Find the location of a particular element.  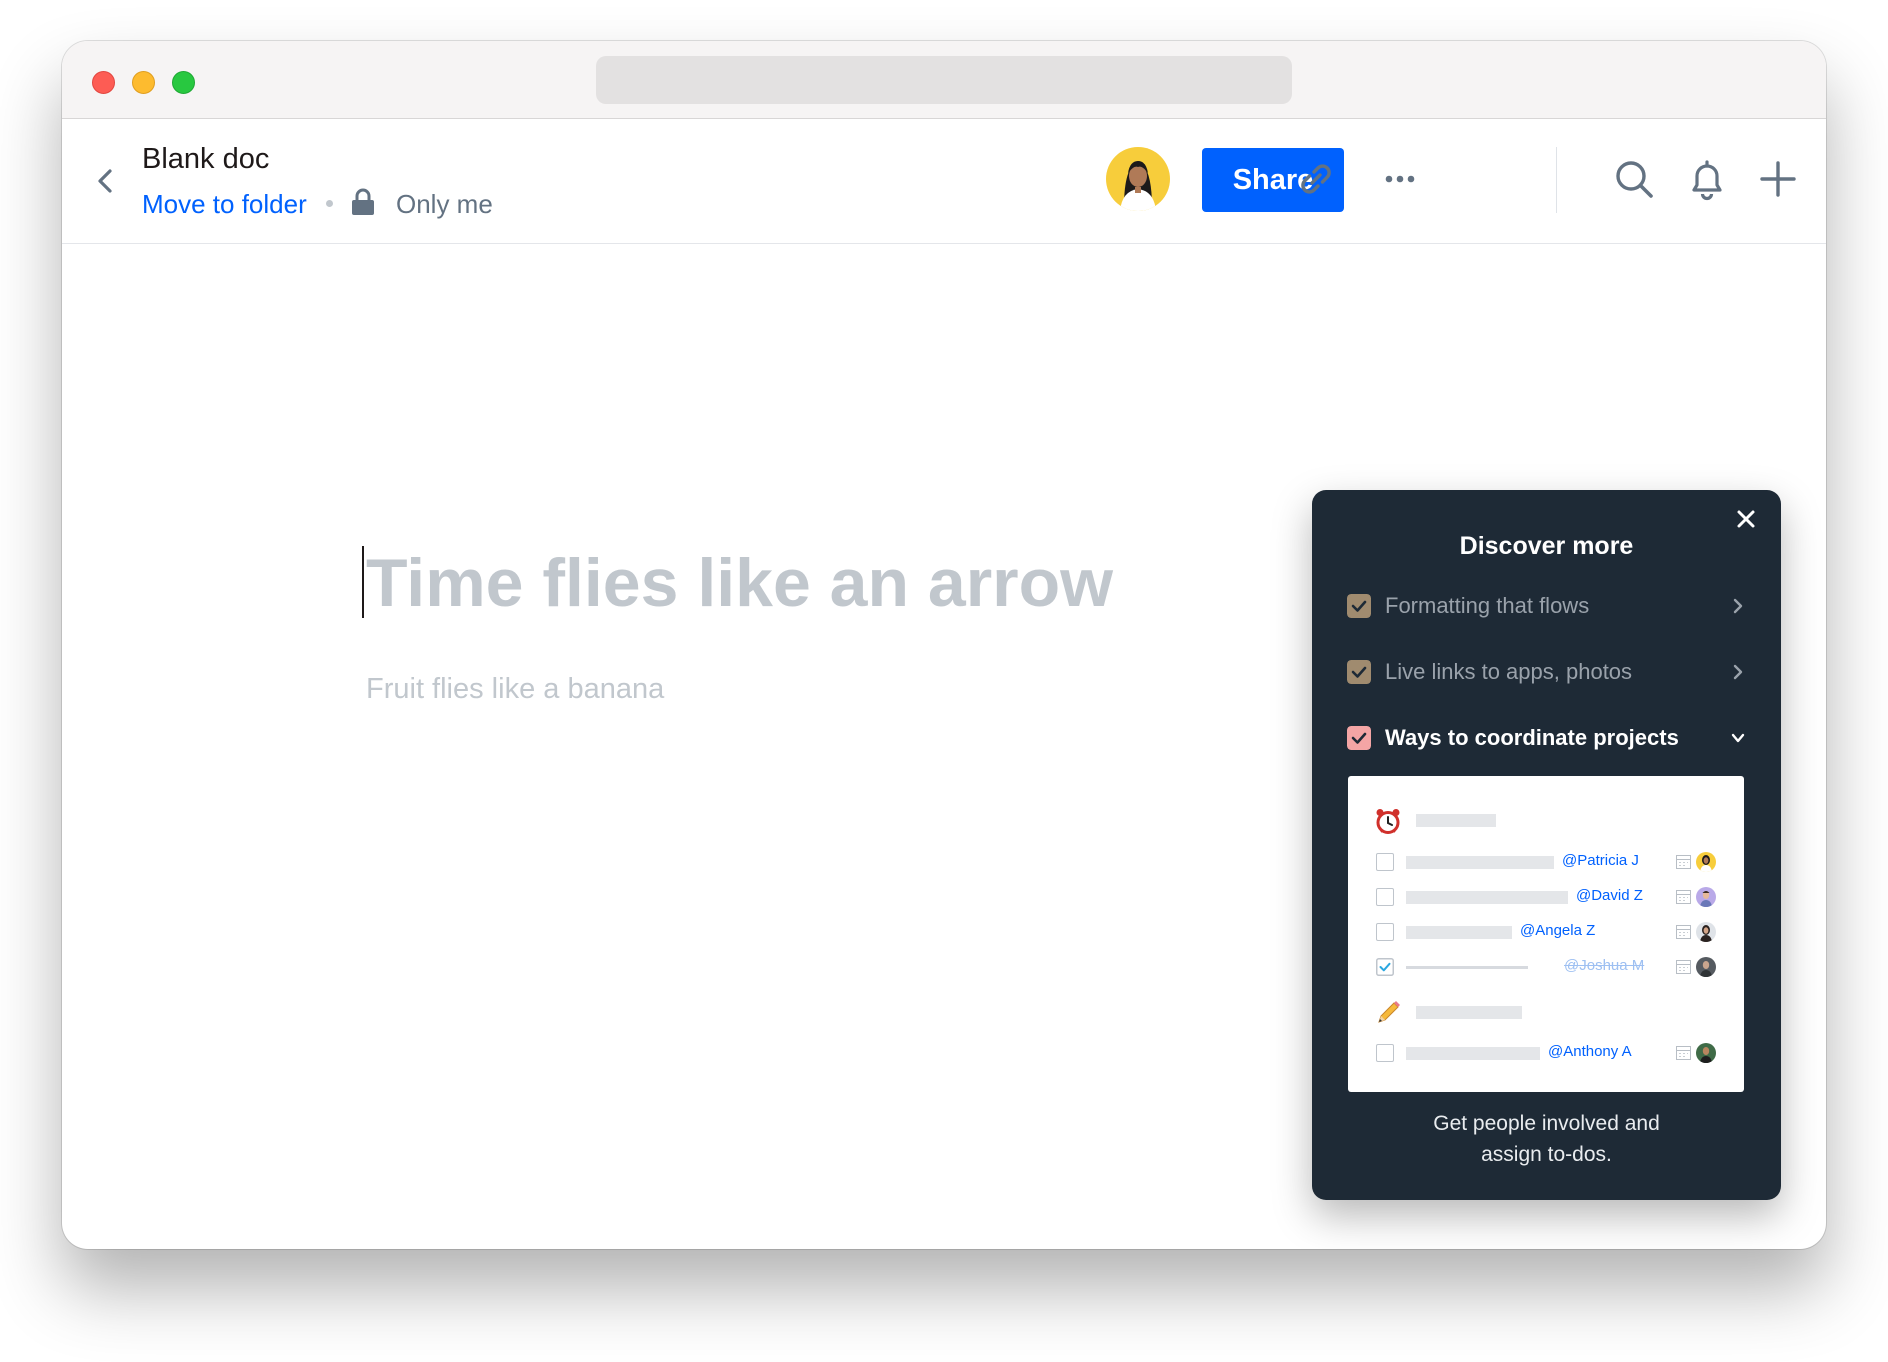

discover-item-label: Formatting that flows is located at coordinates (1487, 605).